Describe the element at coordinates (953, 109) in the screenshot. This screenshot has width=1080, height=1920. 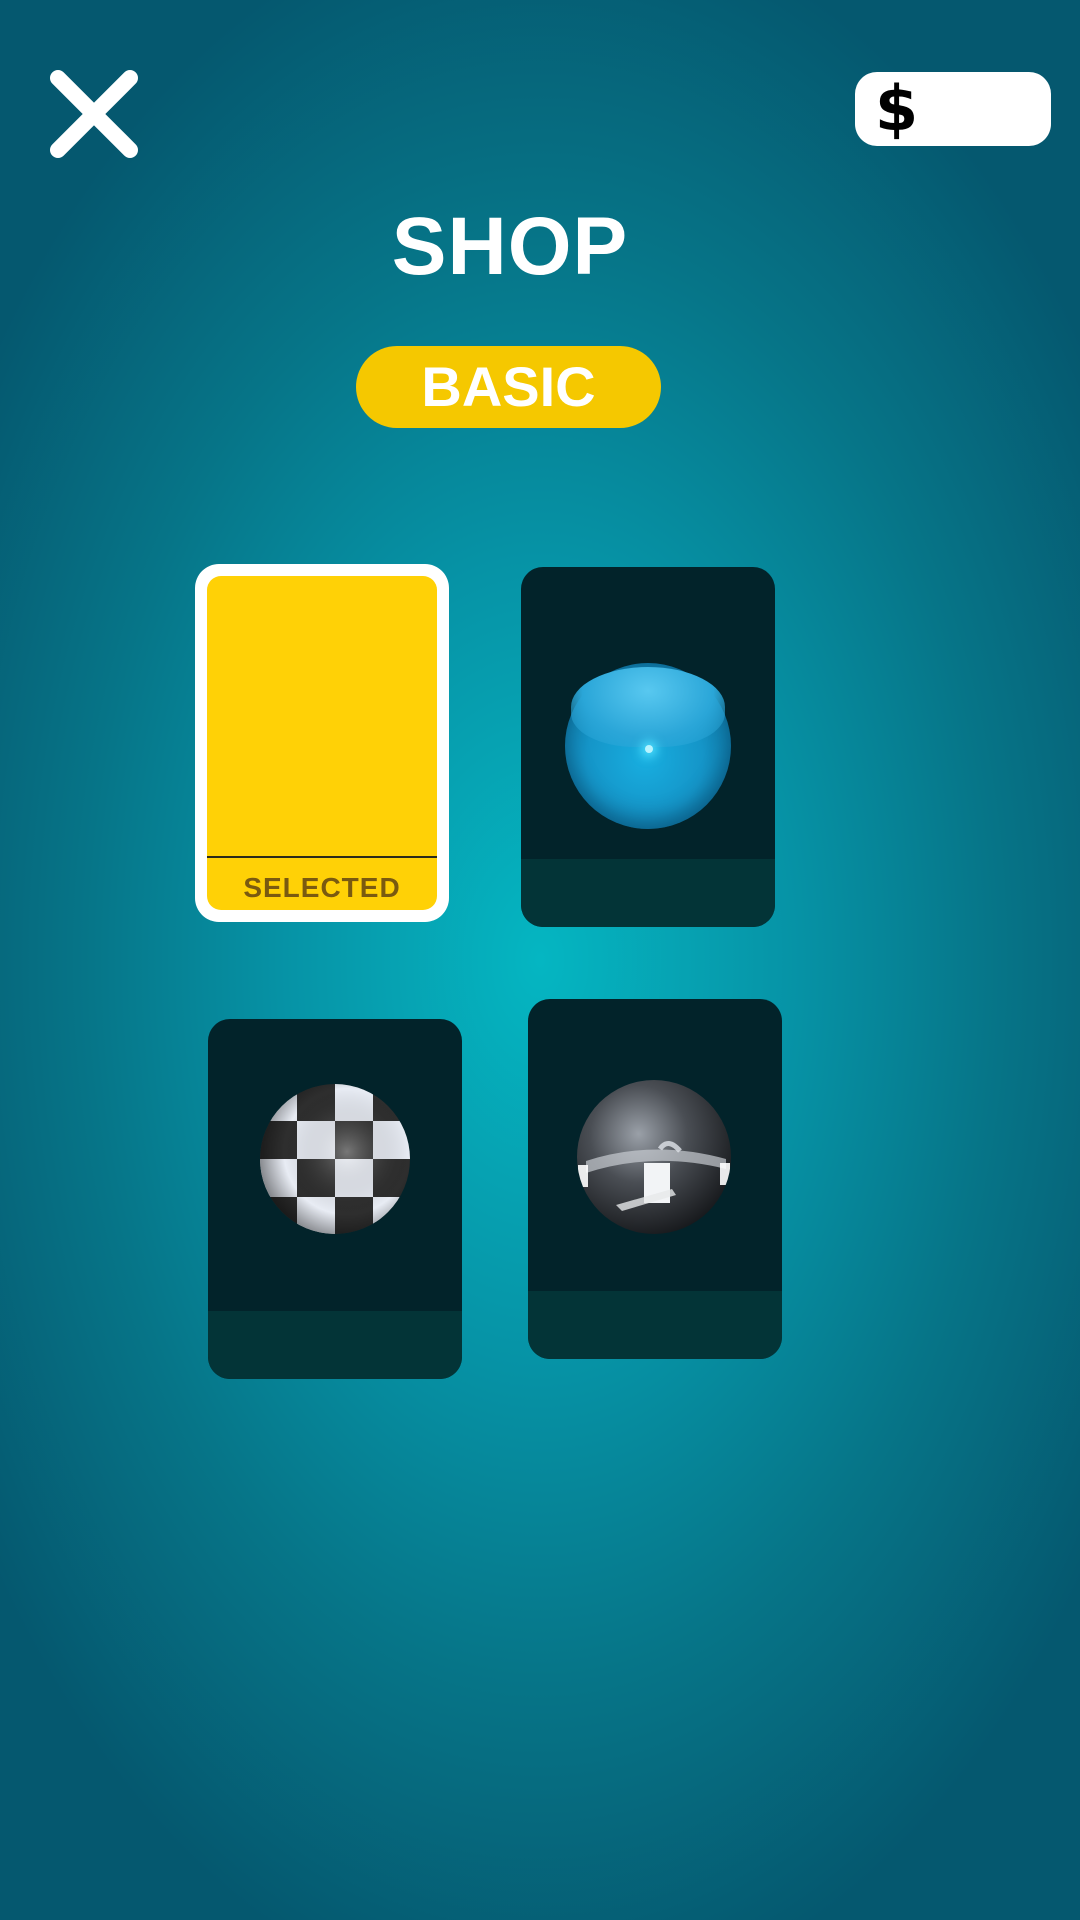
I see `currency-display: $` at that location.